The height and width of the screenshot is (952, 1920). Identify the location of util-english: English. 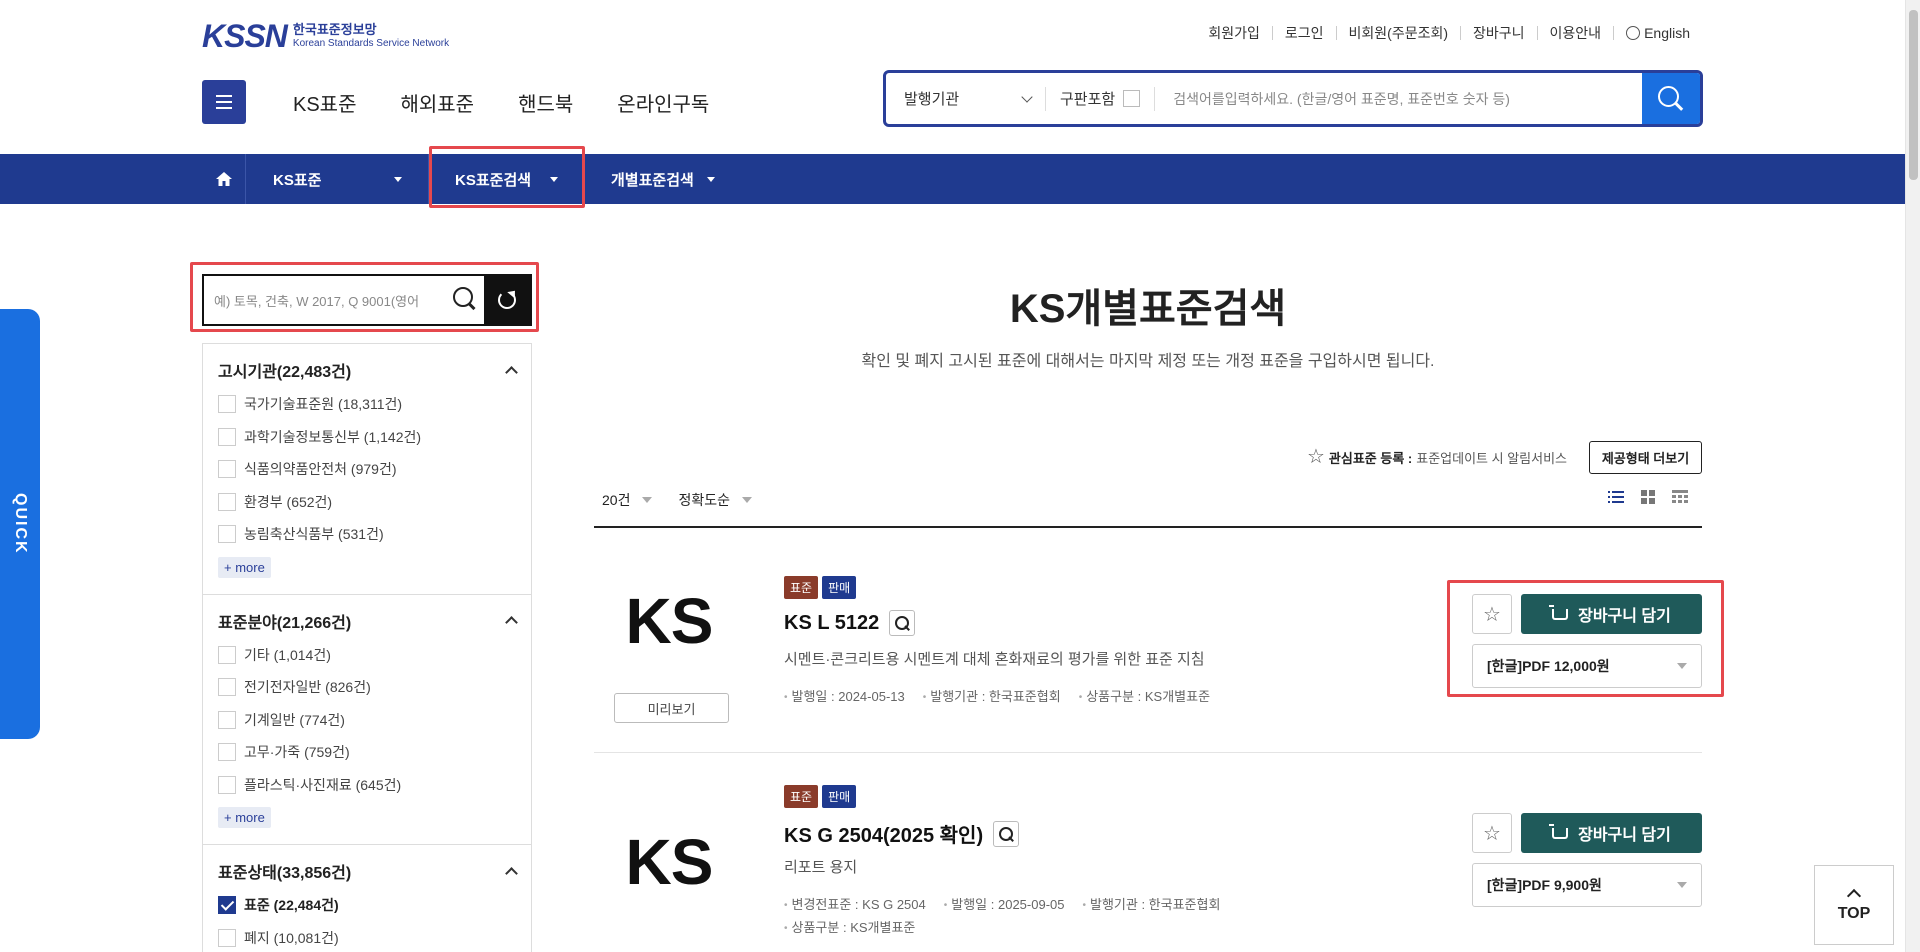
(1657, 33).